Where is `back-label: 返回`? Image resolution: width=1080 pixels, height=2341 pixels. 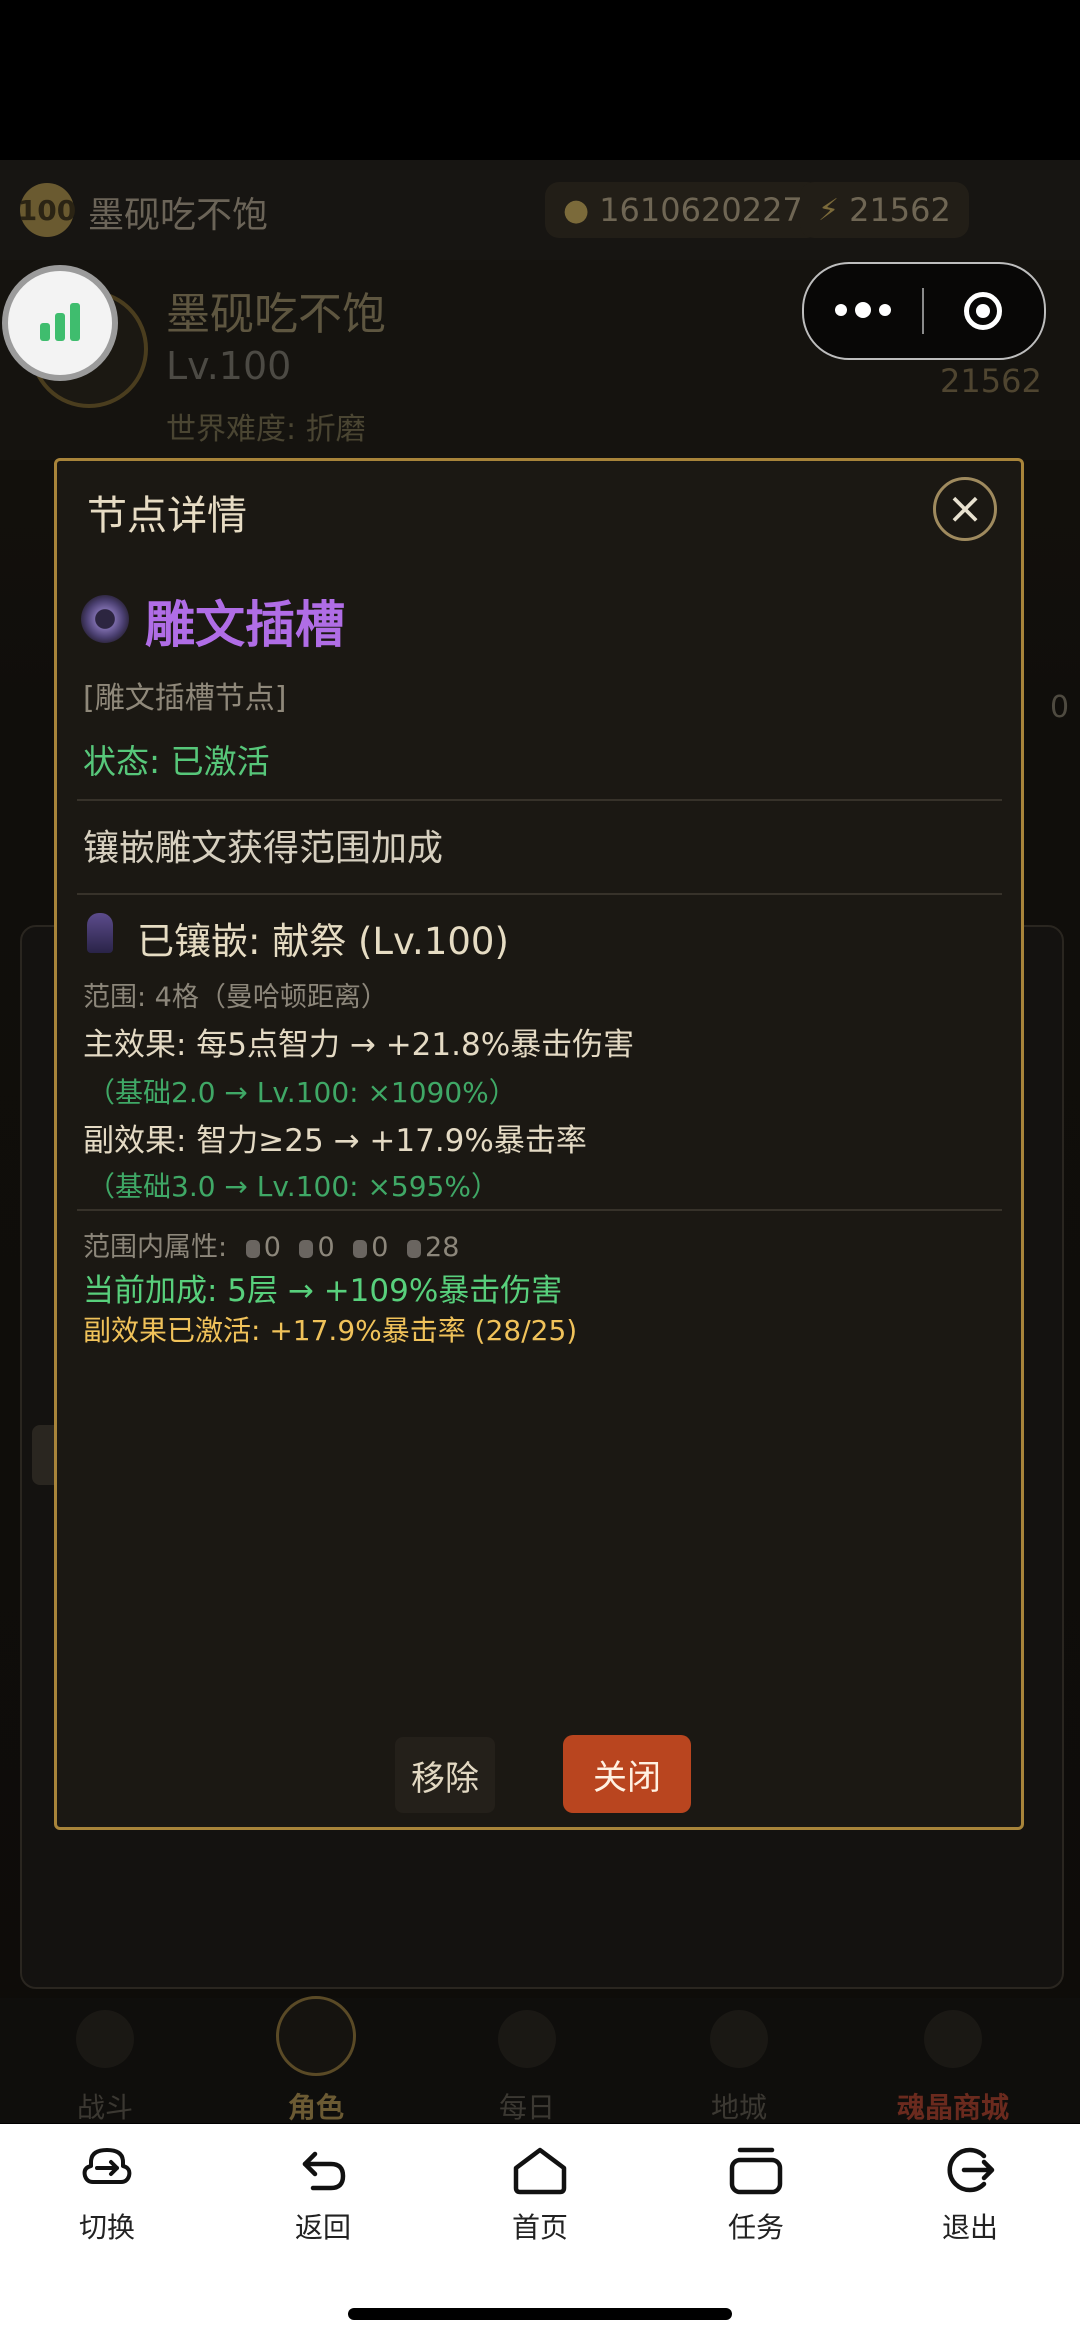
back-label: 返回 is located at coordinates (322, 2227).